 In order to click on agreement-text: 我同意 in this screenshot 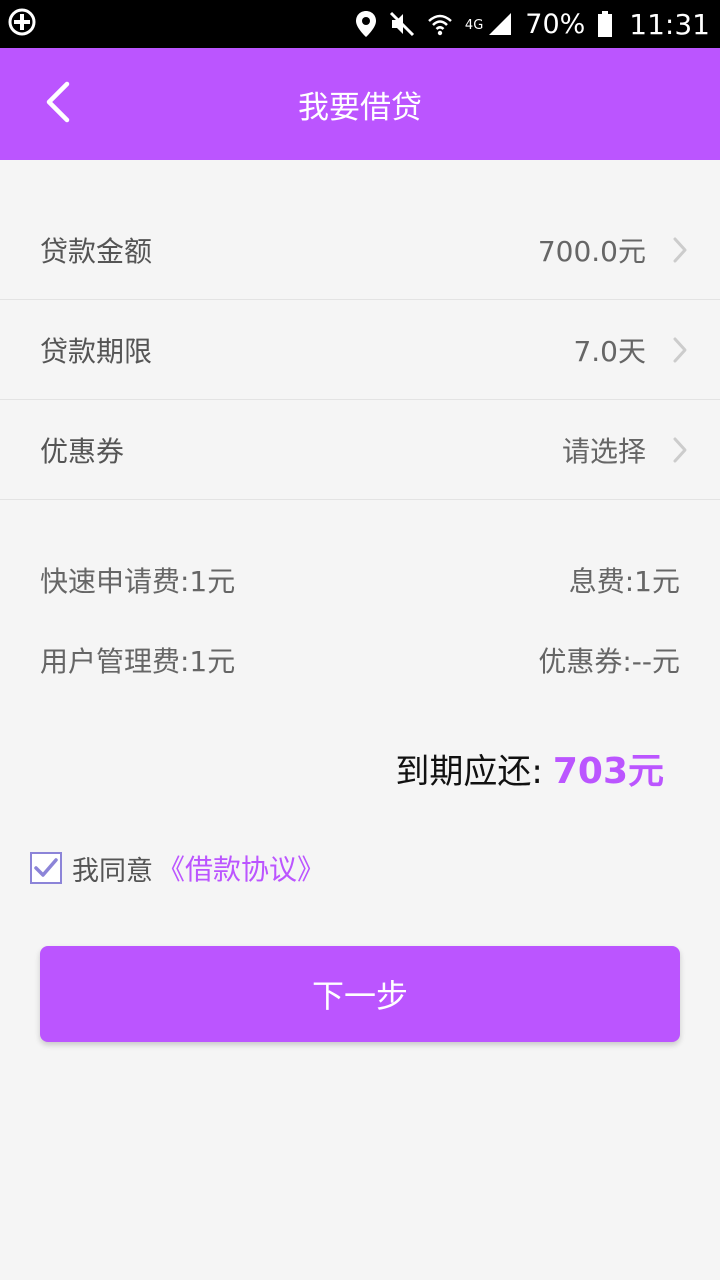, I will do `click(112, 871)`.